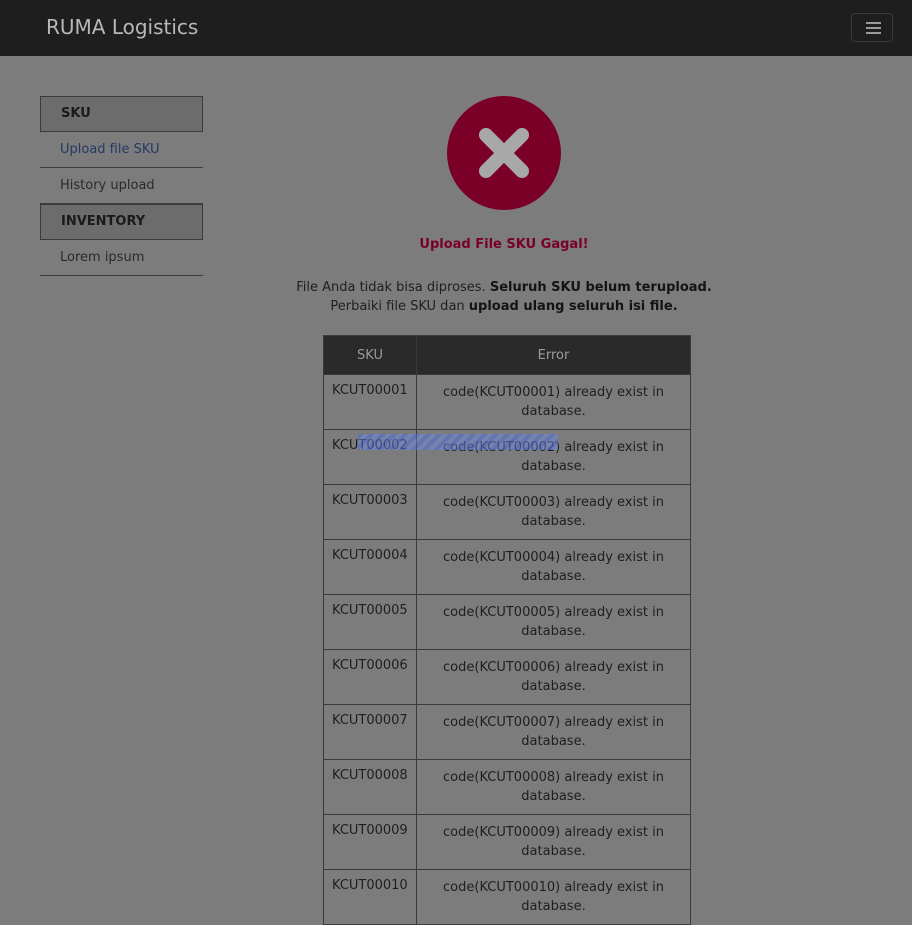 The image size is (912, 925). What do you see at coordinates (370, 567) in the screenshot?
I see `sku-cell: KCUT00004` at bounding box center [370, 567].